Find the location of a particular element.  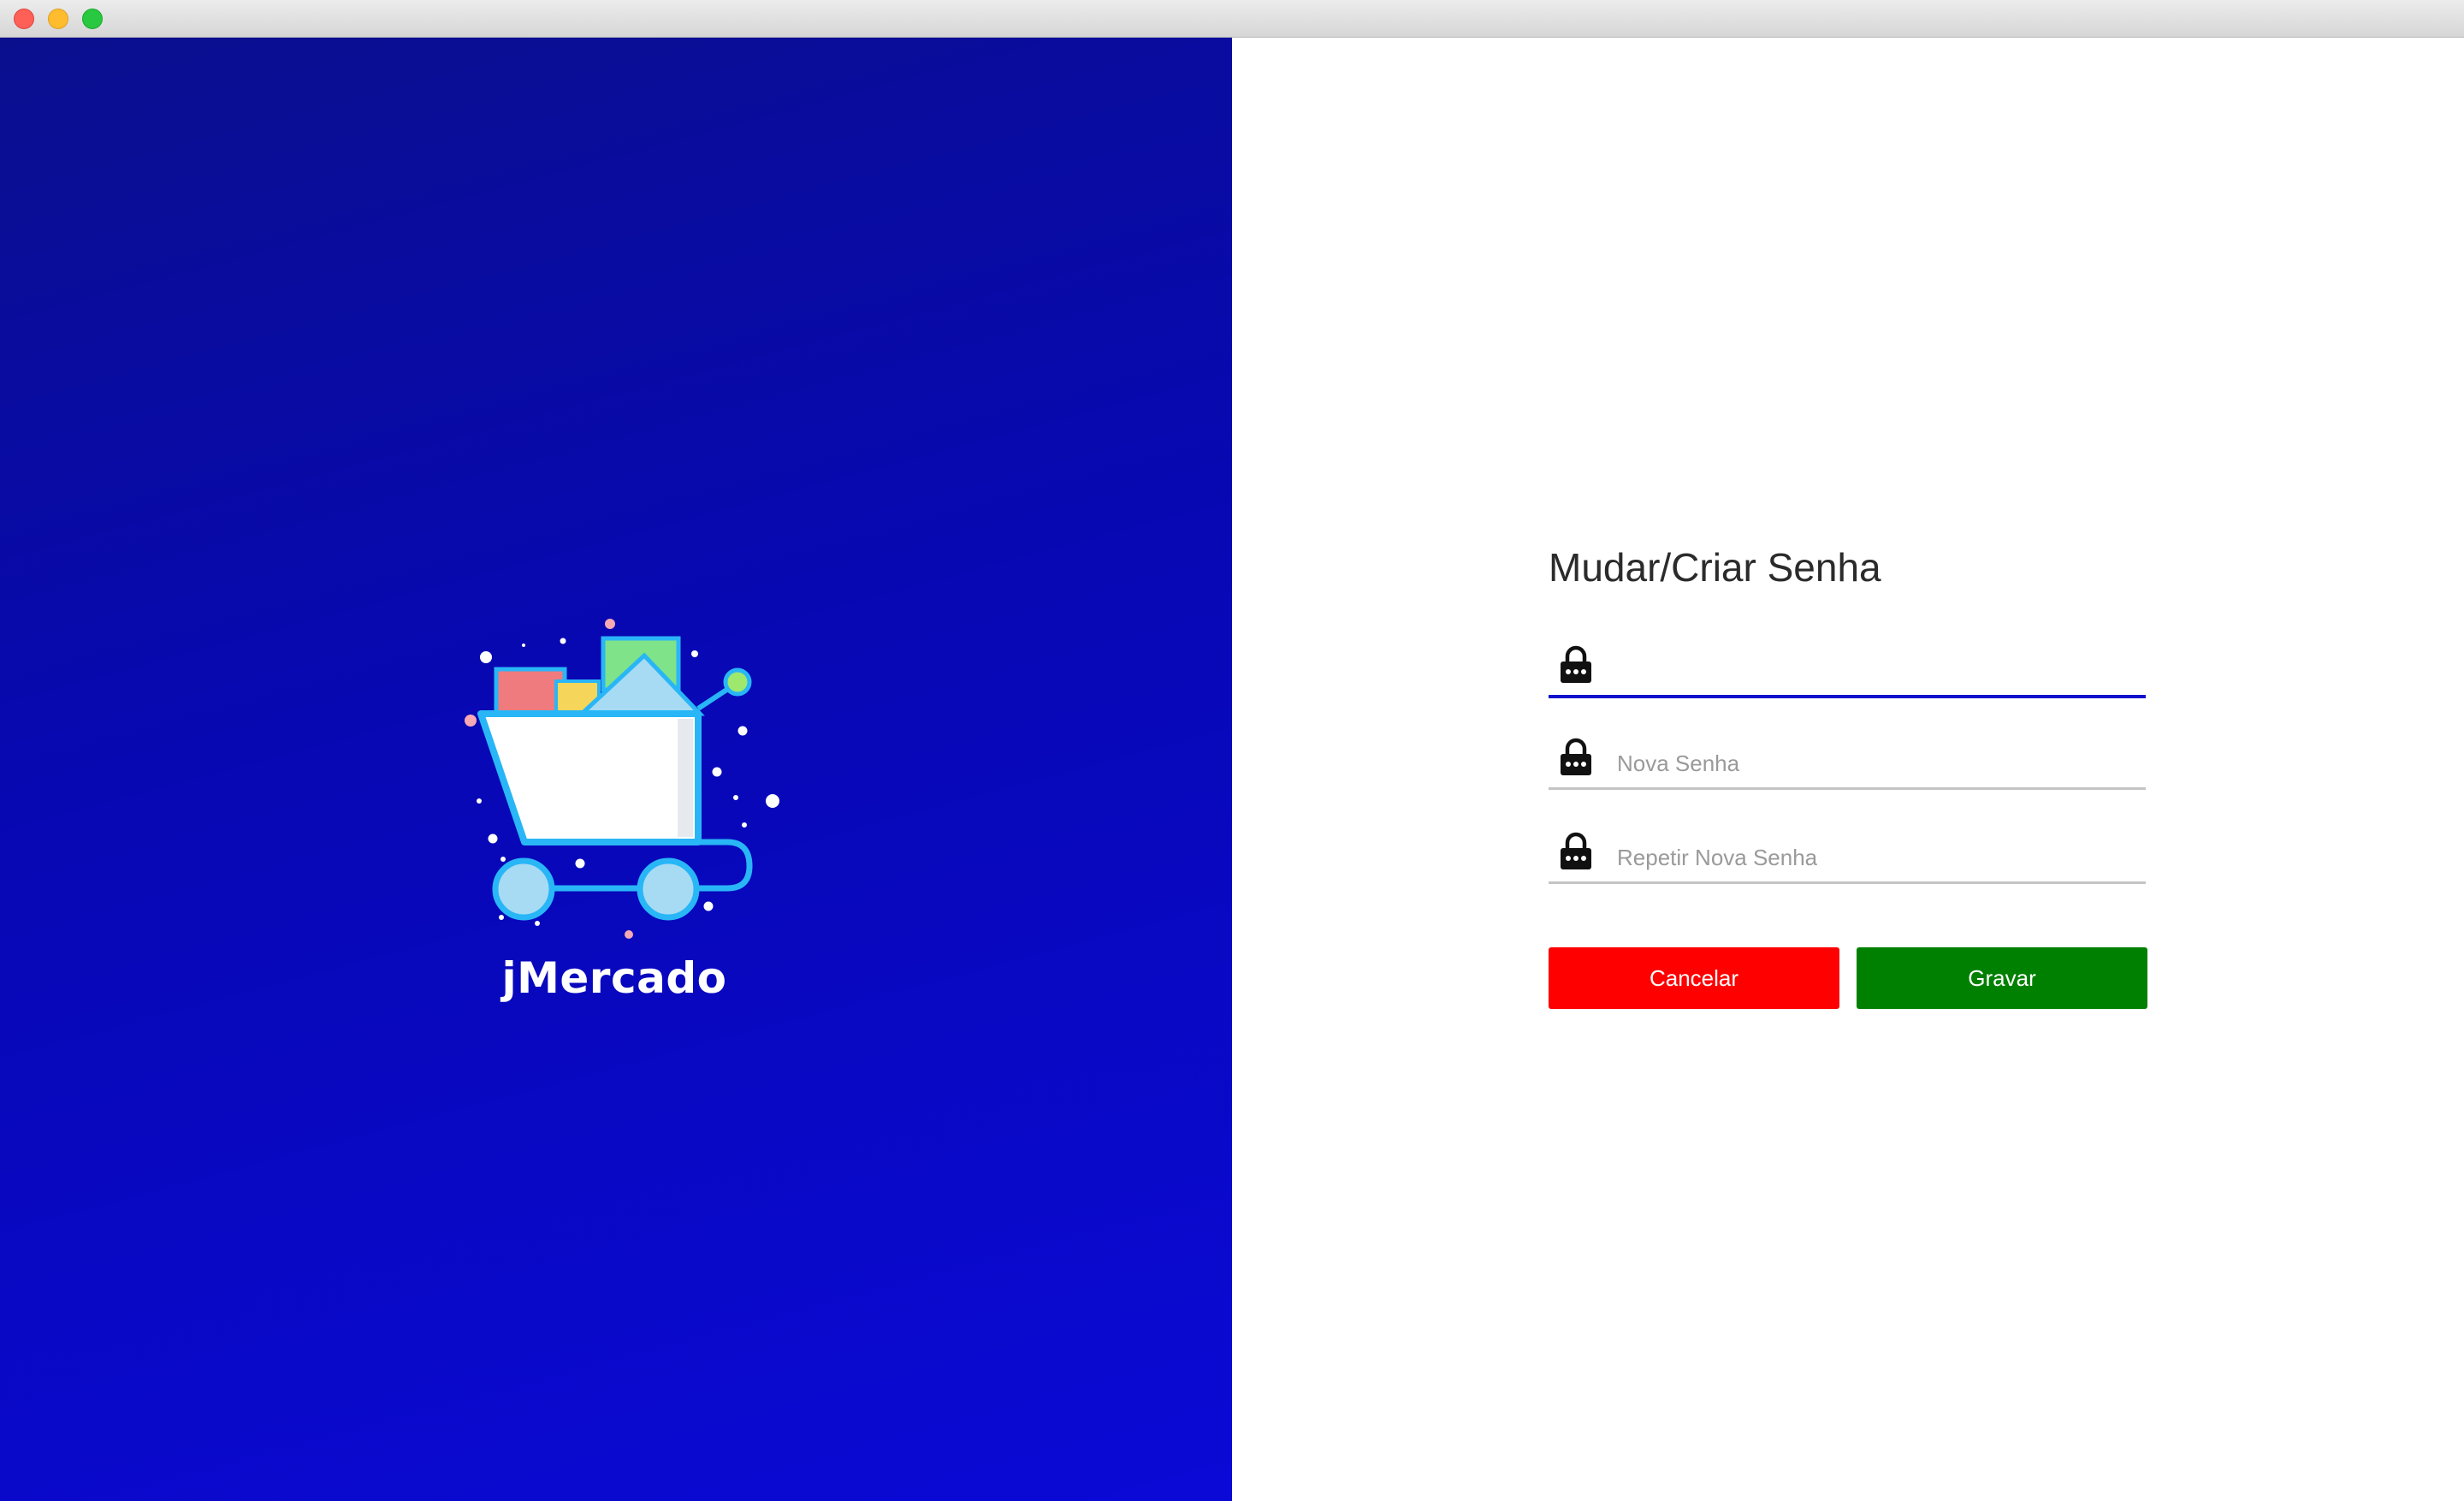

new-password-field is located at coordinates (1847, 758).